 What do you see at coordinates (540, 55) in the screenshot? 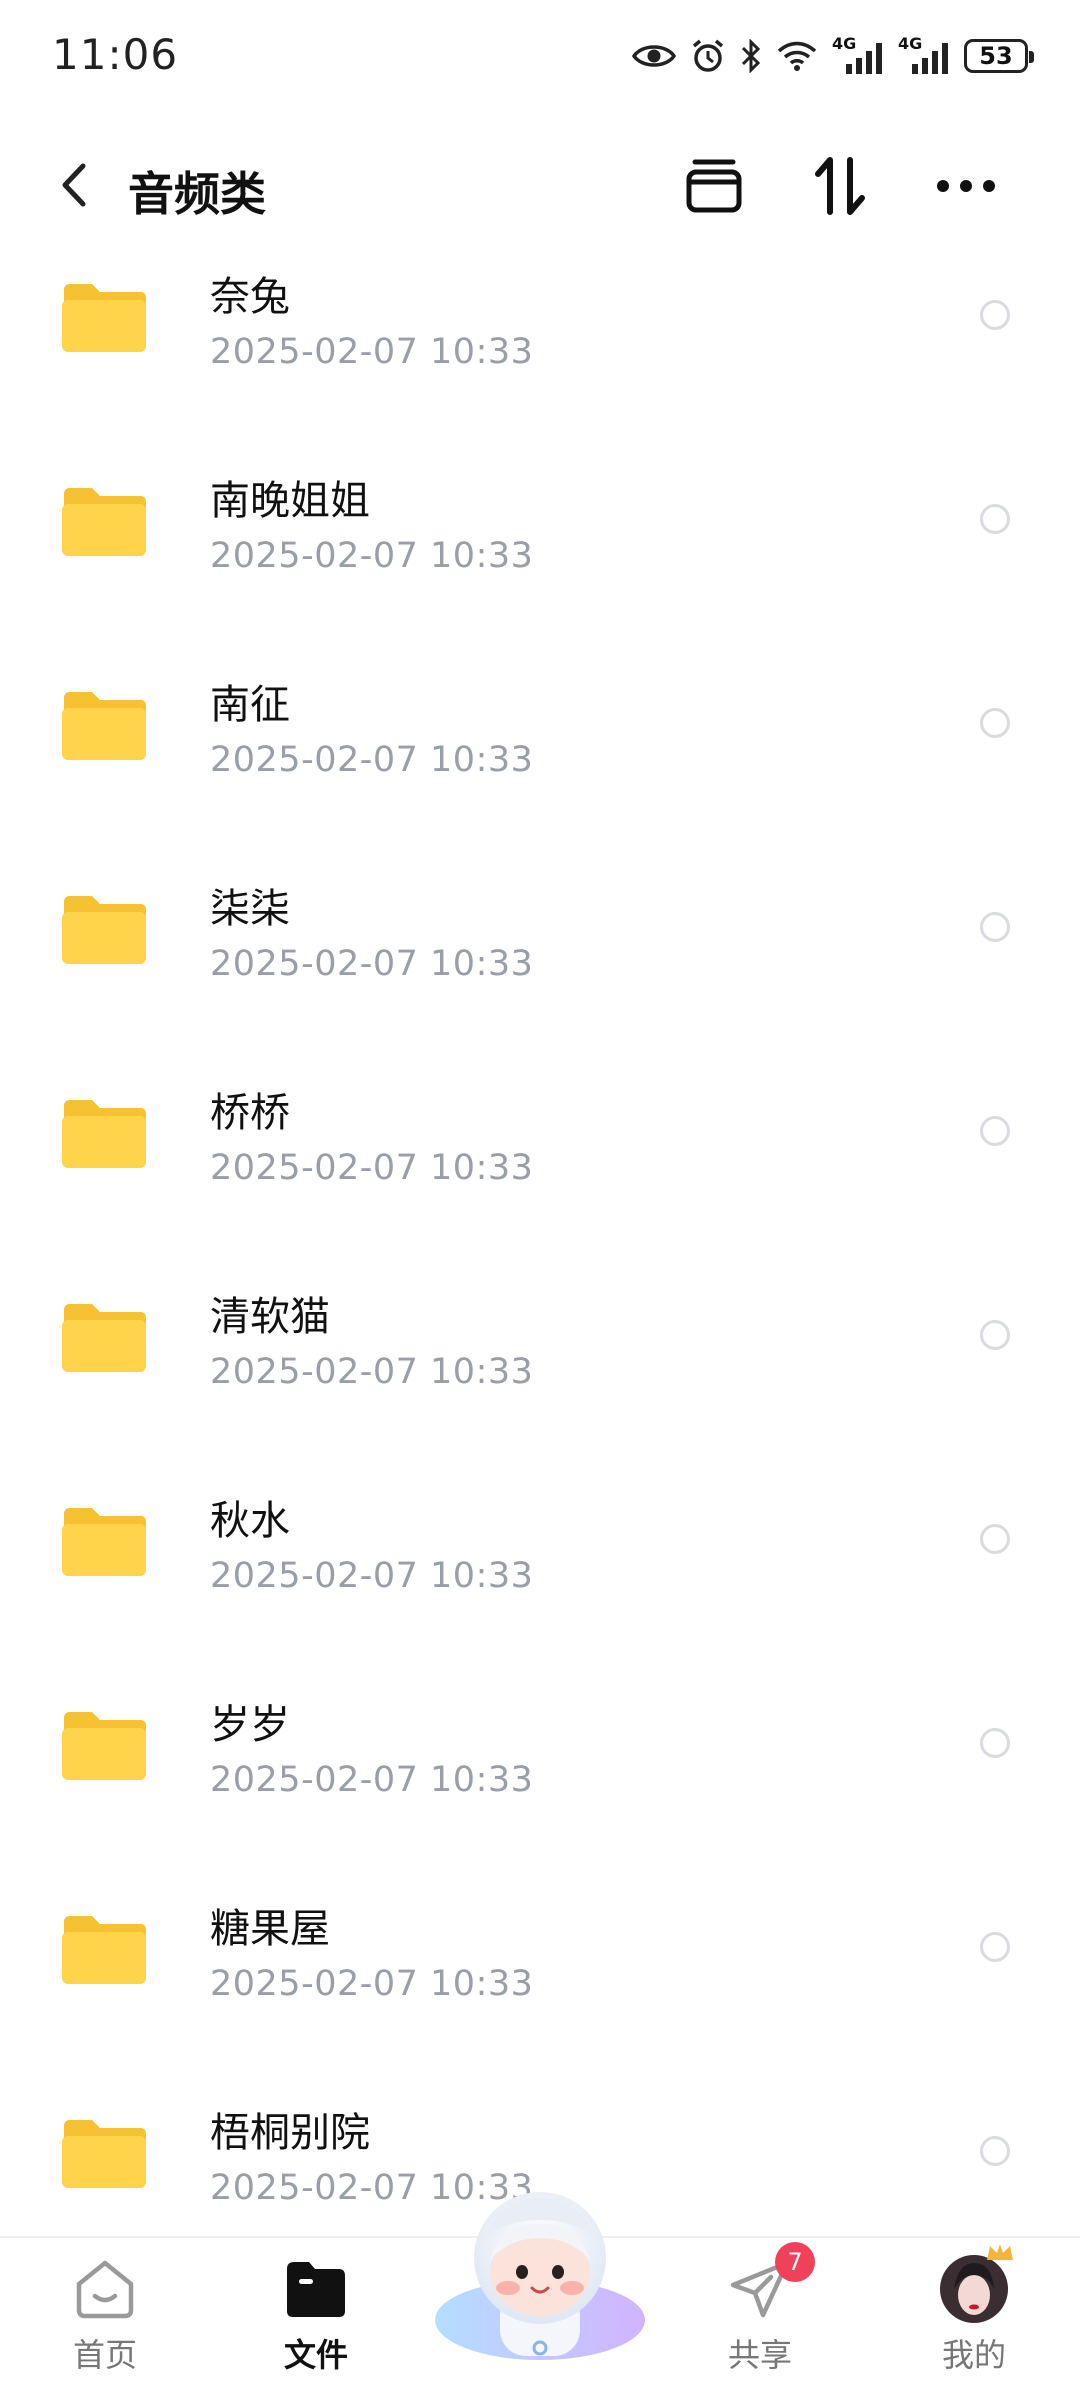
I see `status-bar: 11:06 4G 4G 53` at bounding box center [540, 55].